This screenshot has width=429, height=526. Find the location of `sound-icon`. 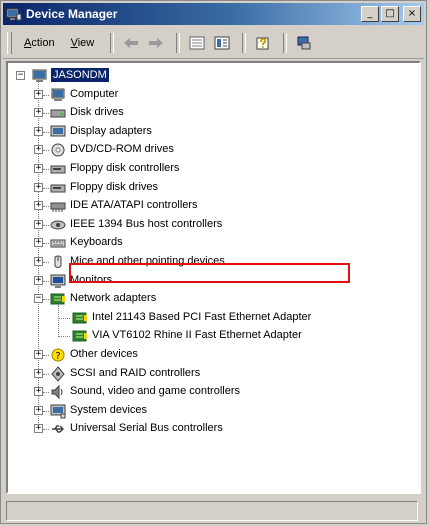

sound-icon is located at coordinates (58, 392).